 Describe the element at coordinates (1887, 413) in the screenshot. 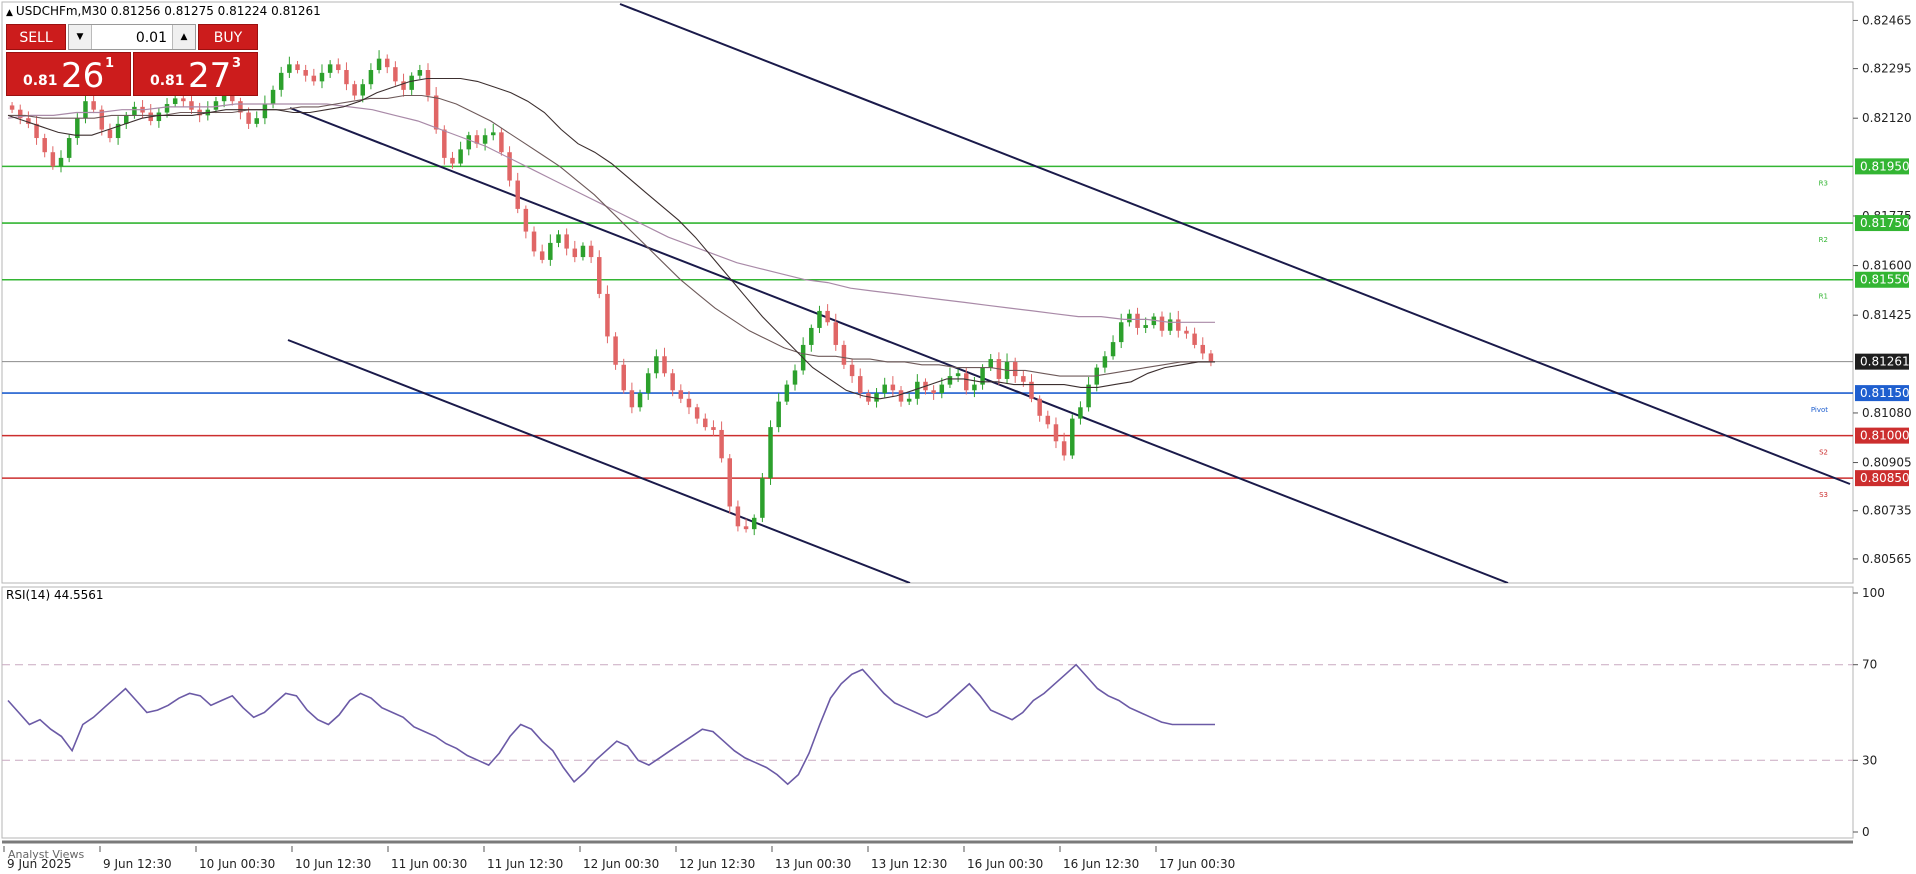

I see `price-tick-label: 0.81080` at that location.